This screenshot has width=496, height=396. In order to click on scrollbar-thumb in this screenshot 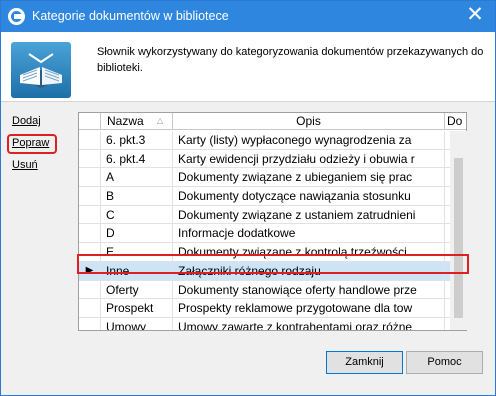, I will do `click(458, 238)`.